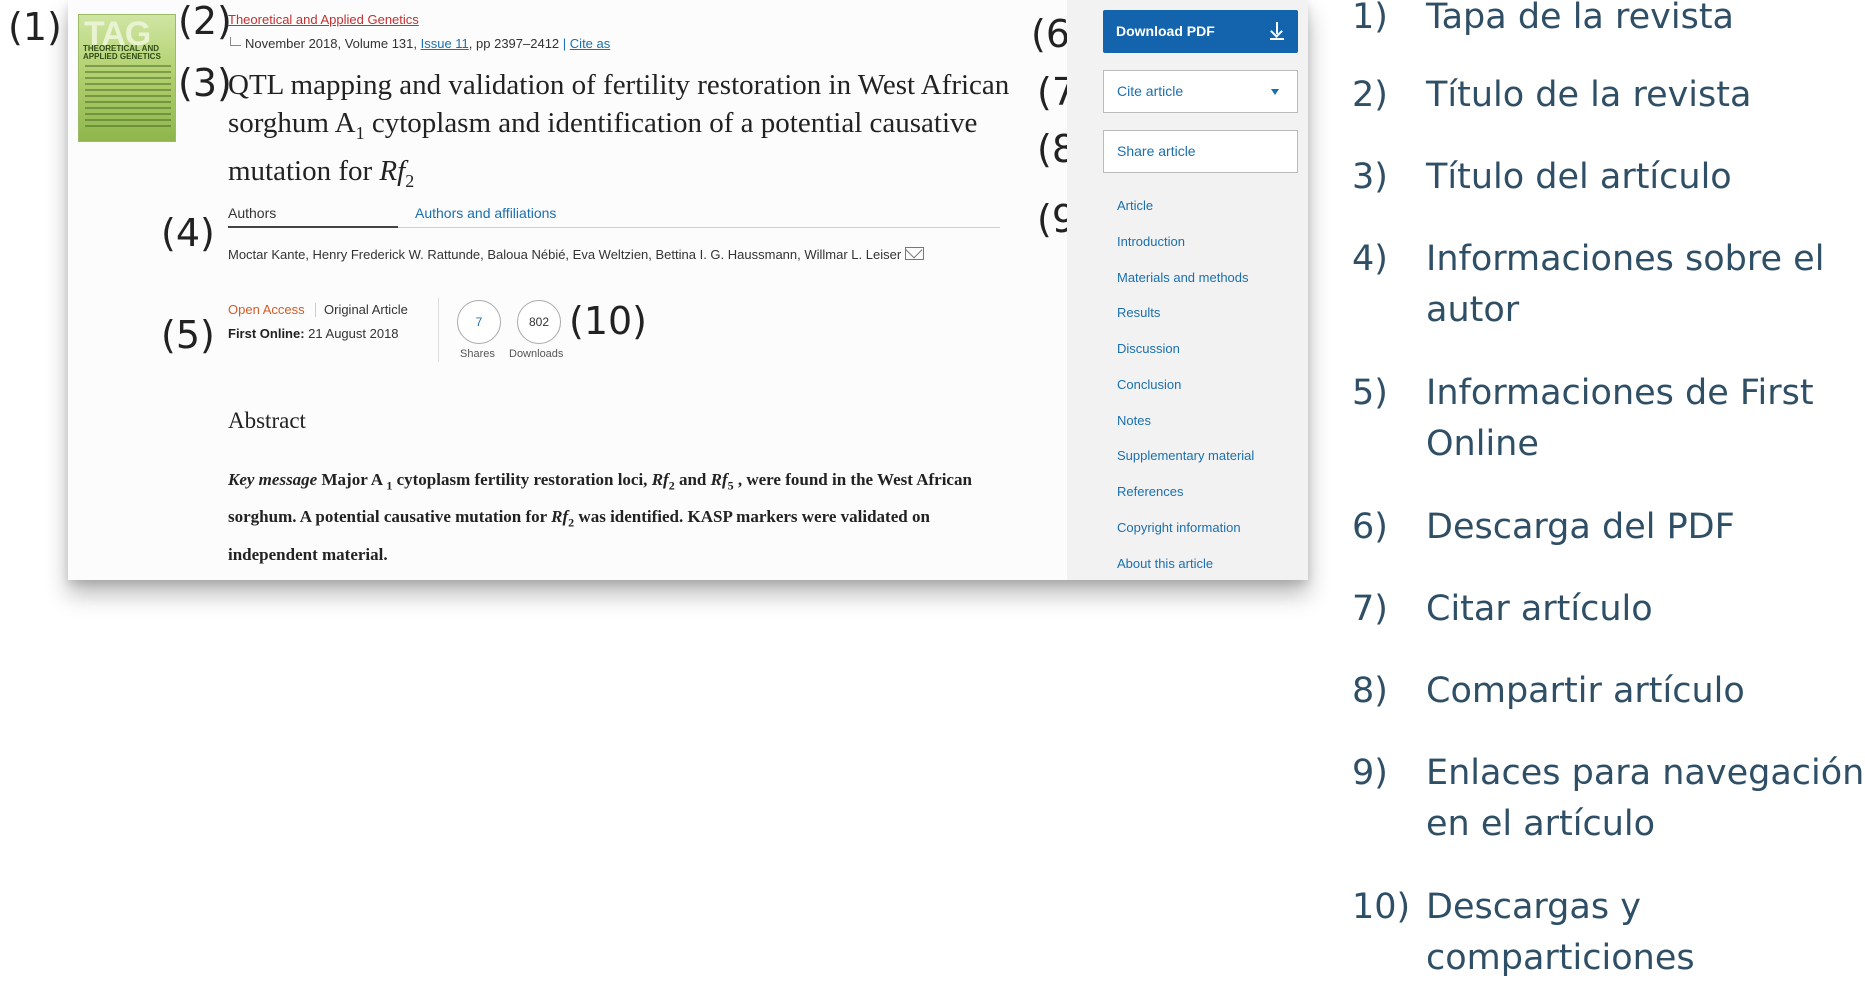 This screenshot has height=984, width=1865. Describe the element at coordinates (1620, 418) in the screenshot. I see `legend-text: Informaciones de First Online` at that location.